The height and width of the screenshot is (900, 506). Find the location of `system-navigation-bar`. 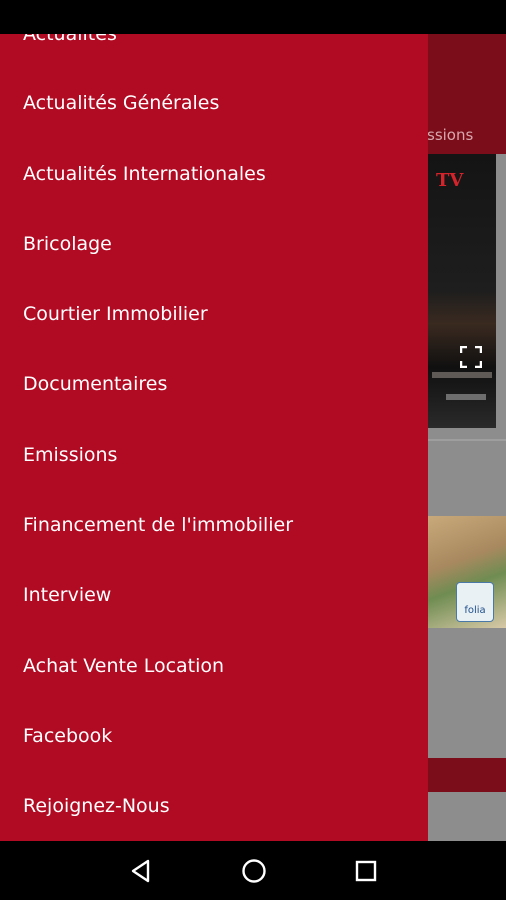

system-navigation-bar is located at coordinates (253, 870).